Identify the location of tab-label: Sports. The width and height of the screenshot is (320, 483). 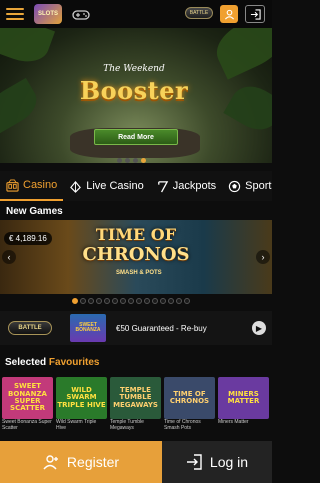
(258, 186).